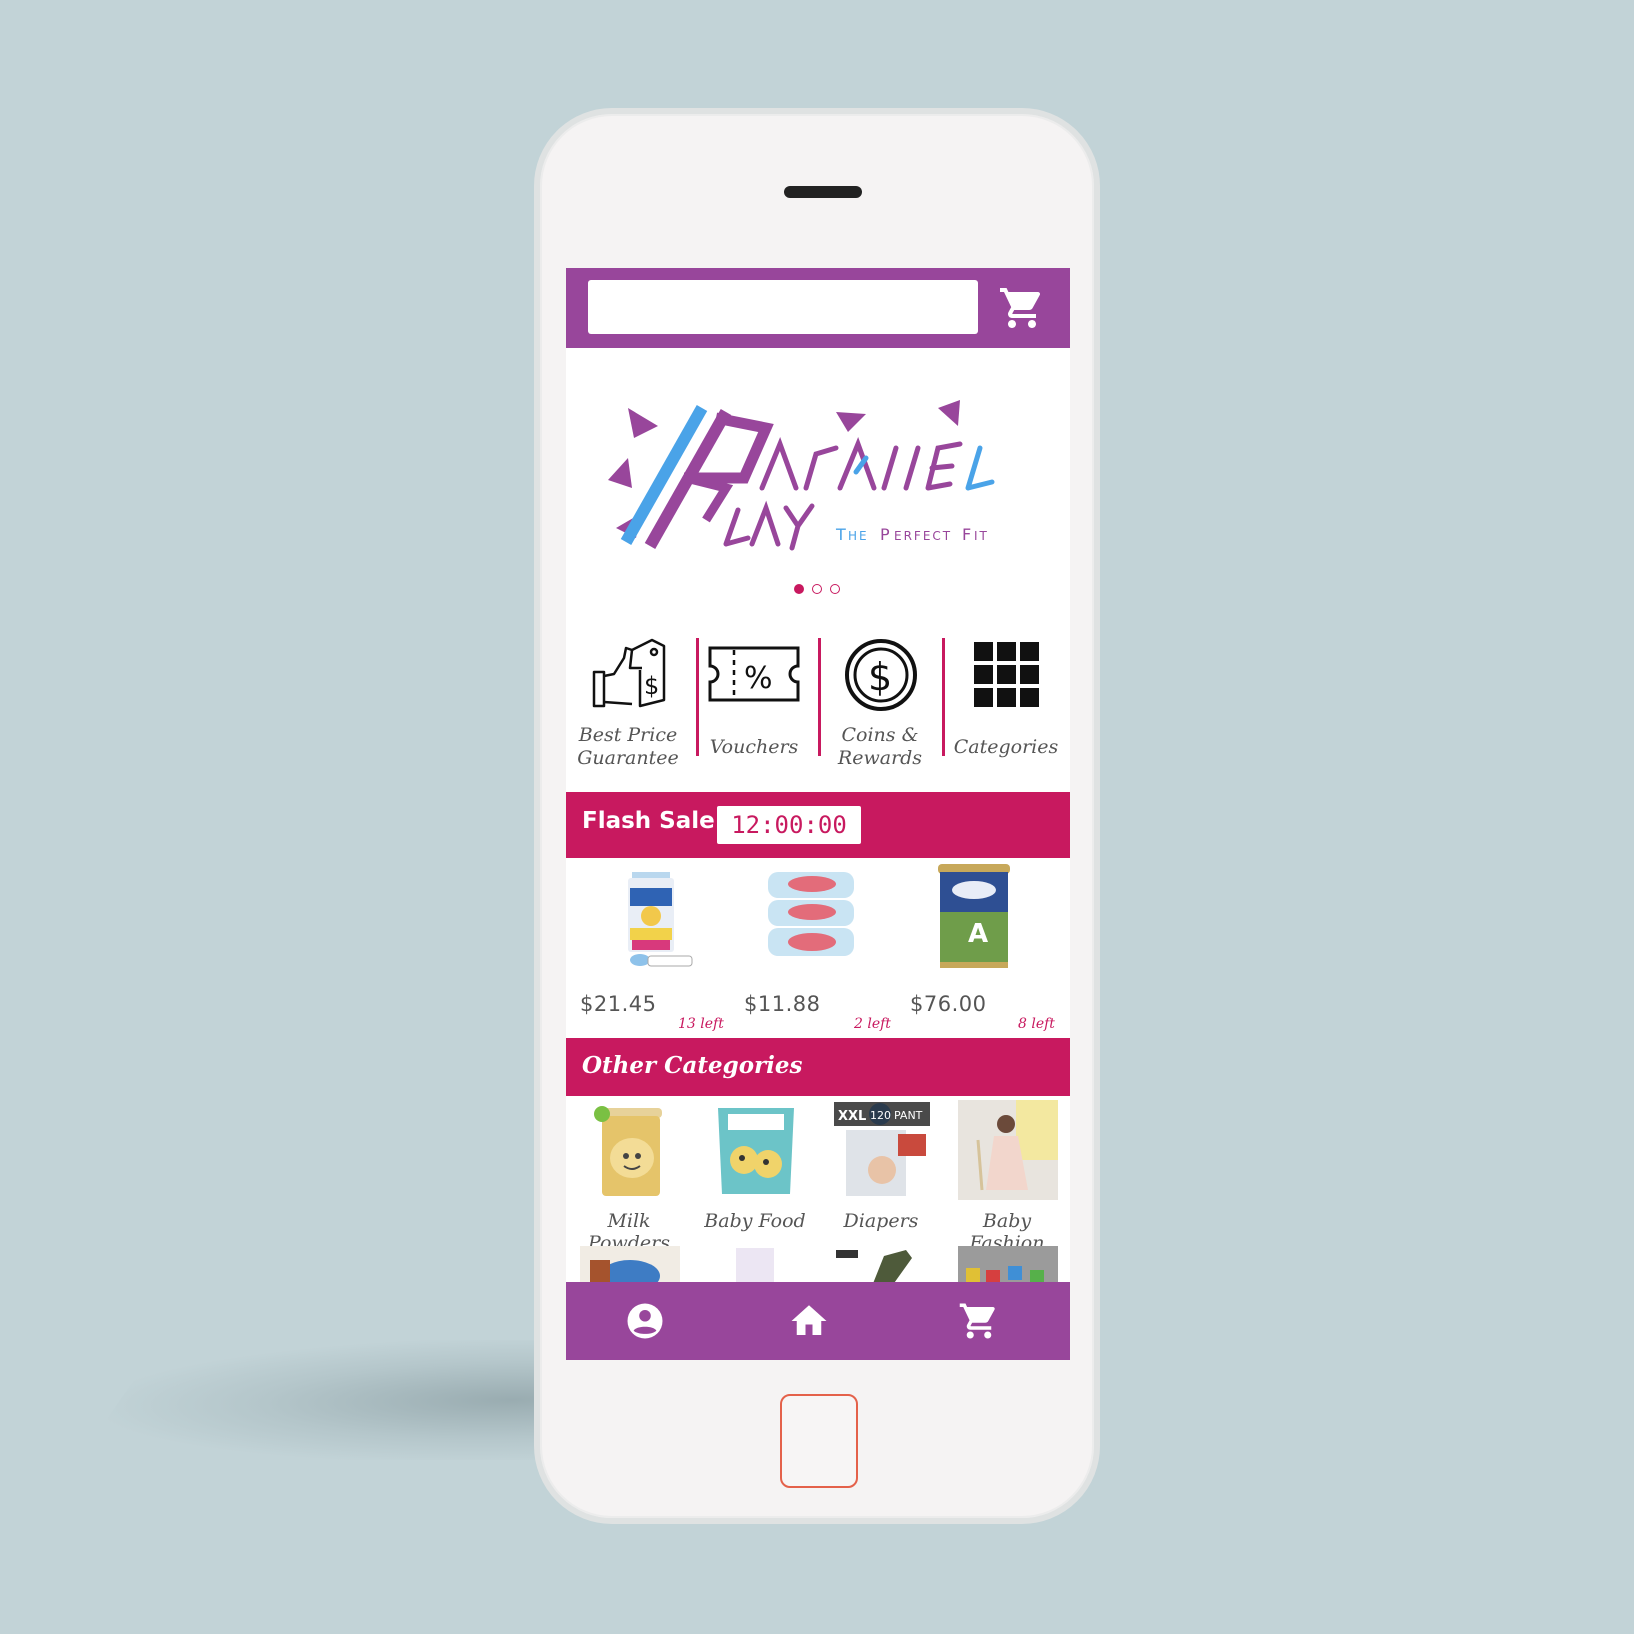  What do you see at coordinates (948, 1004) in the screenshot?
I see `product-price: $76.00` at bounding box center [948, 1004].